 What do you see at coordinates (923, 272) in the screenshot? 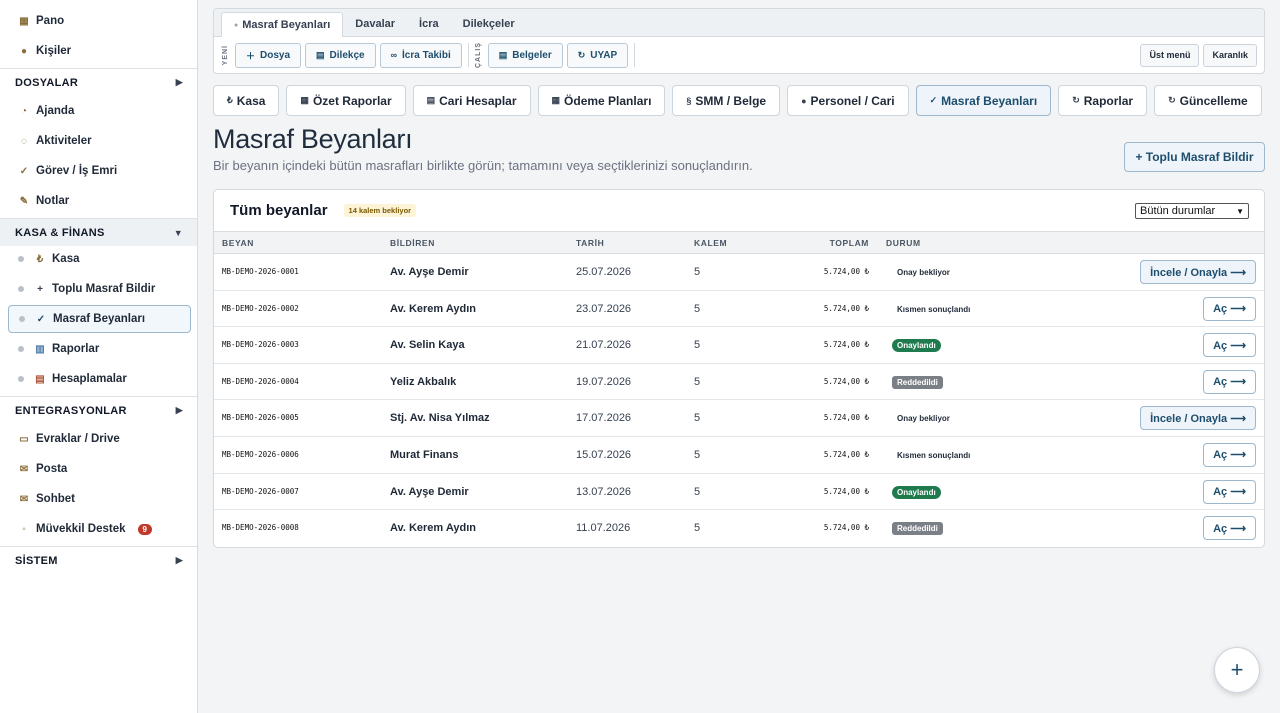
I see `status-cell: Onay bekliyor` at bounding box center [923, 272].